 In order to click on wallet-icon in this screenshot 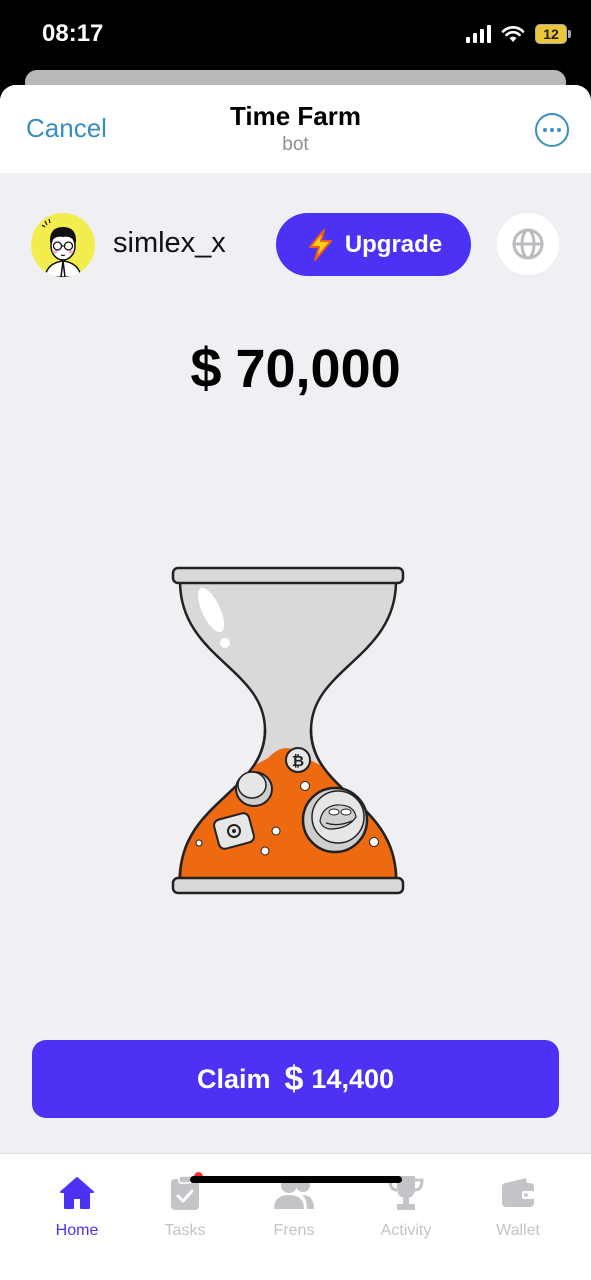, I will do `click(518, 1192)`.